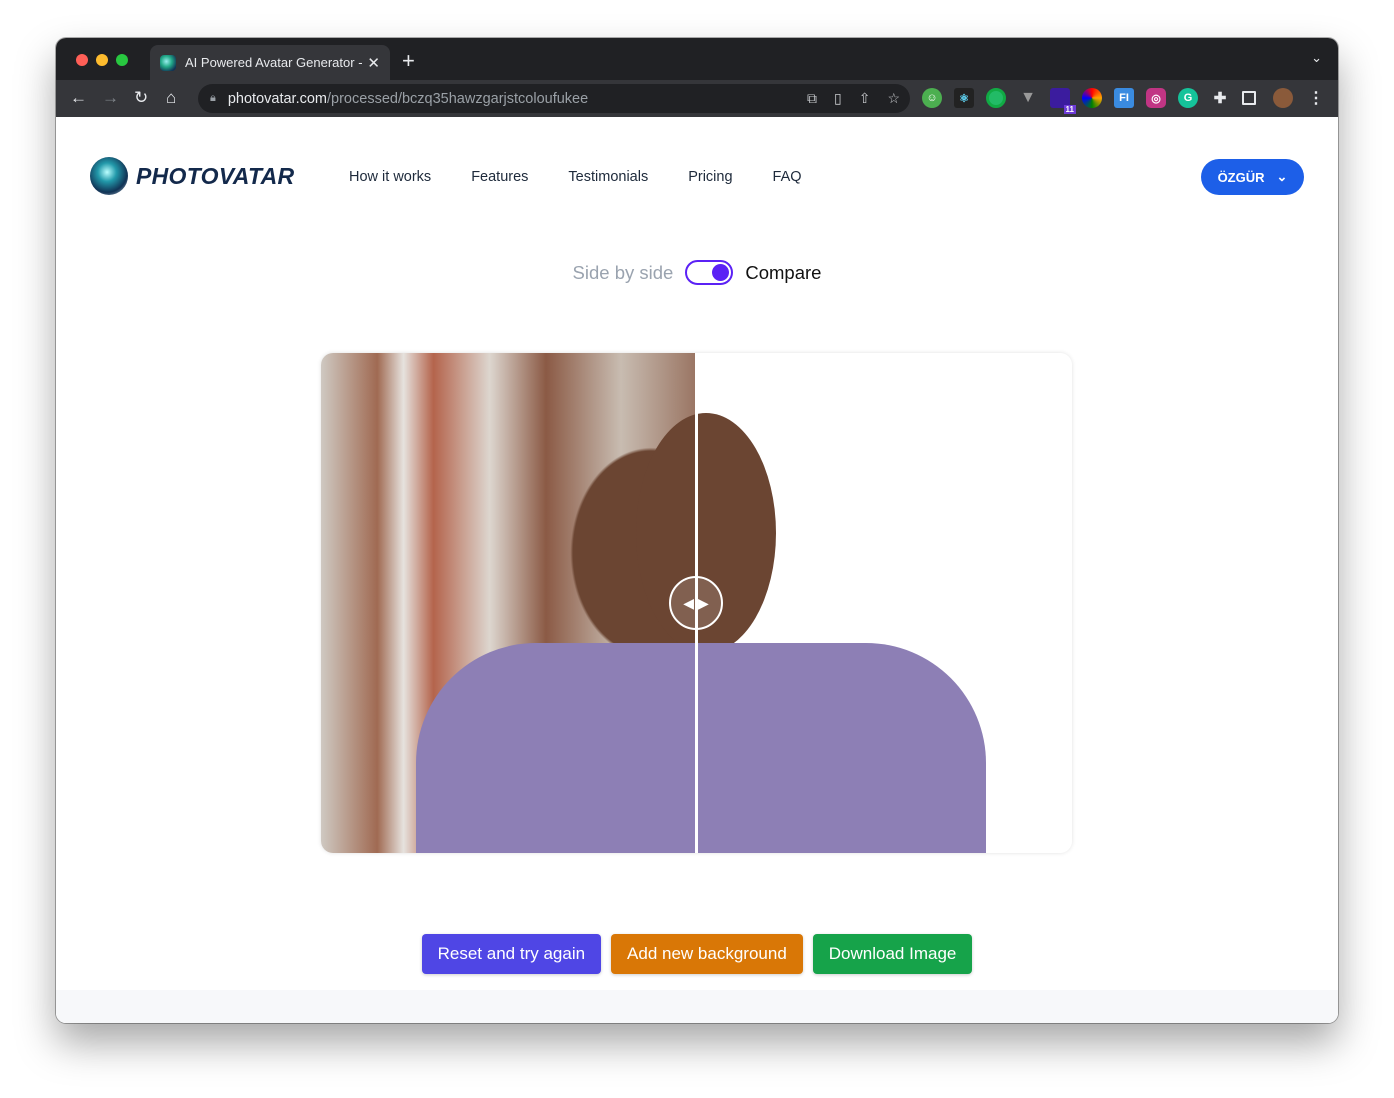 The image size is (1394, 1098). What do you see at coordinates (168, 62) in the screenshot?
I see `favicon-icon` at bounding box center [168, 62].